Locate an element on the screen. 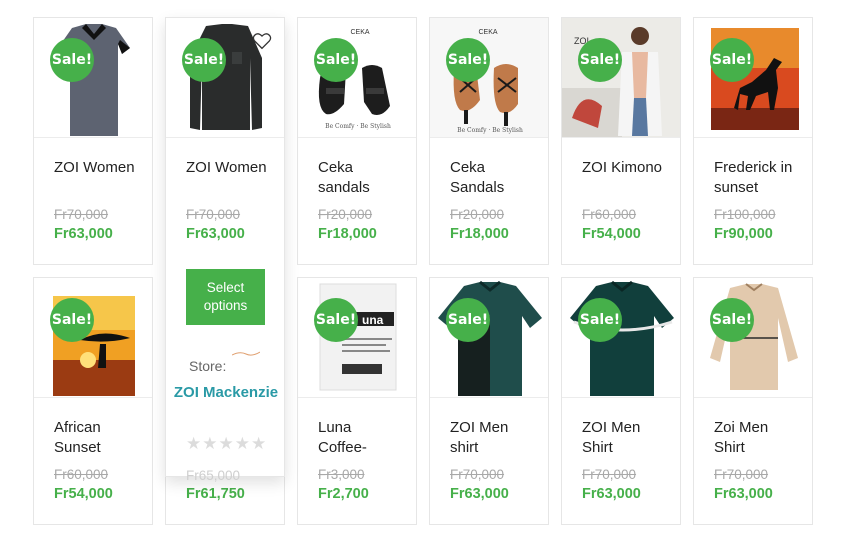 The height and width of the screenshot is (540, 859). product-card: Sale! Zoi Men Shirt Fr70,000 Fr63,000 is located at coordinates (753, 401).